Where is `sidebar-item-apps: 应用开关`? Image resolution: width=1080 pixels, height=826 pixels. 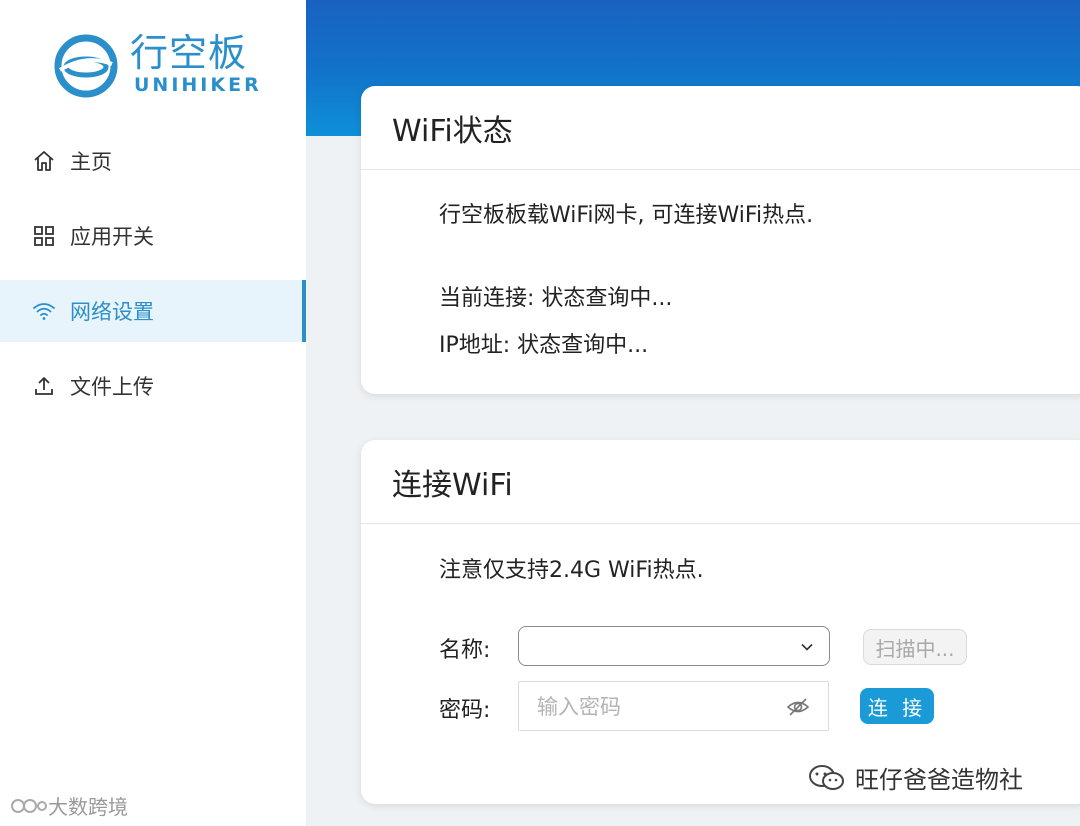 sidebar-item-apps: 应用开关 is located at coordinates (153, 236).